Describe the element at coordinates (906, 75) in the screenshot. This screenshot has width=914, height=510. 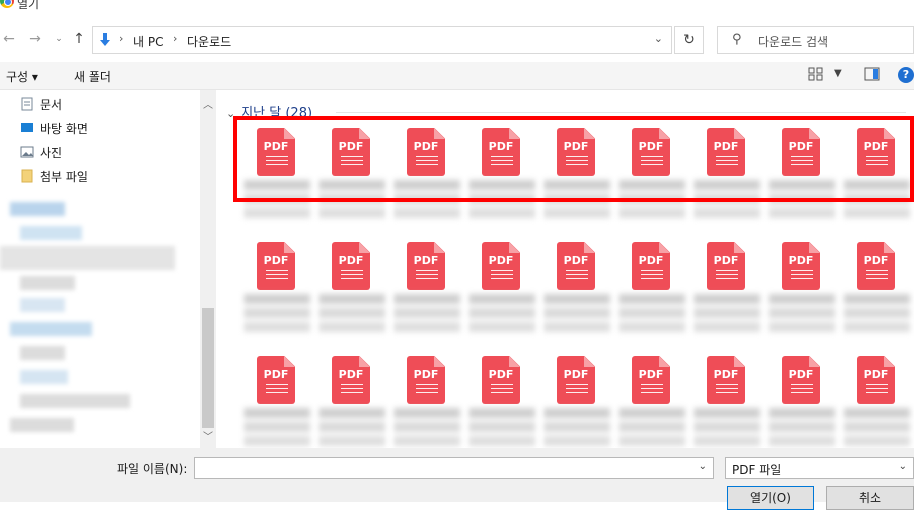
I see `help-icon: ?` at that location.